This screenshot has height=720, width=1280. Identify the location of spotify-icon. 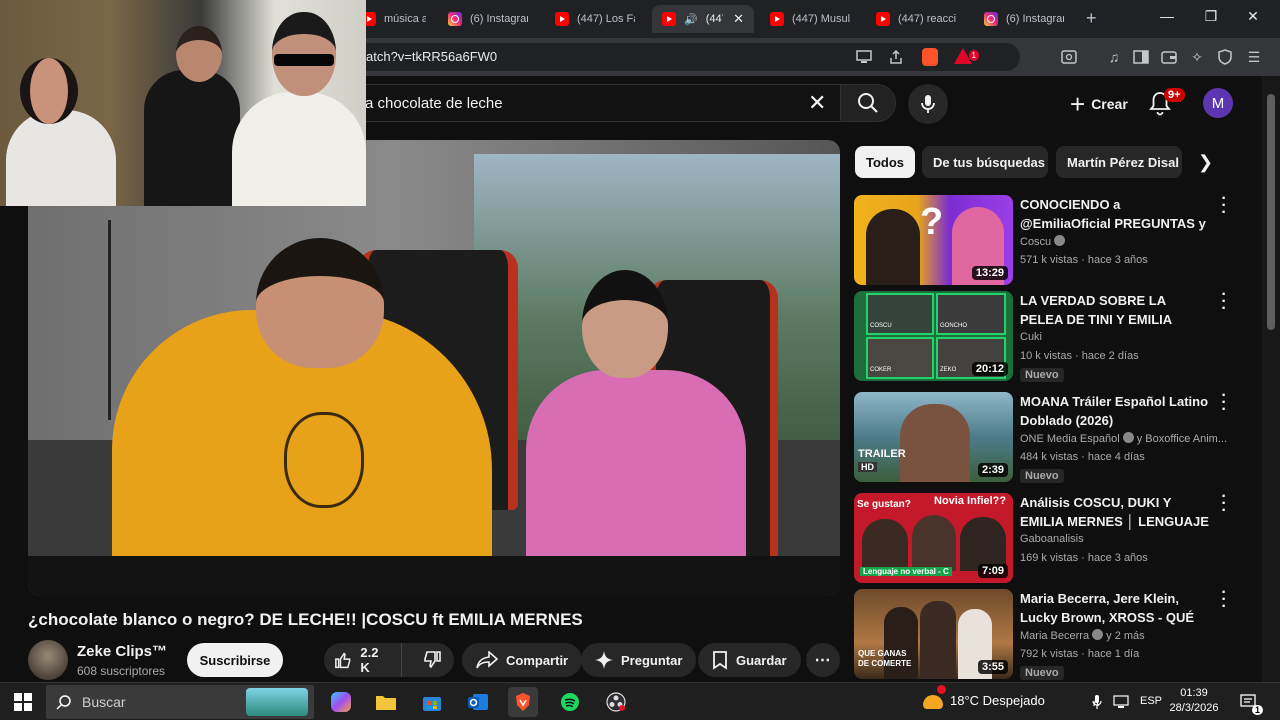
(570, 702).